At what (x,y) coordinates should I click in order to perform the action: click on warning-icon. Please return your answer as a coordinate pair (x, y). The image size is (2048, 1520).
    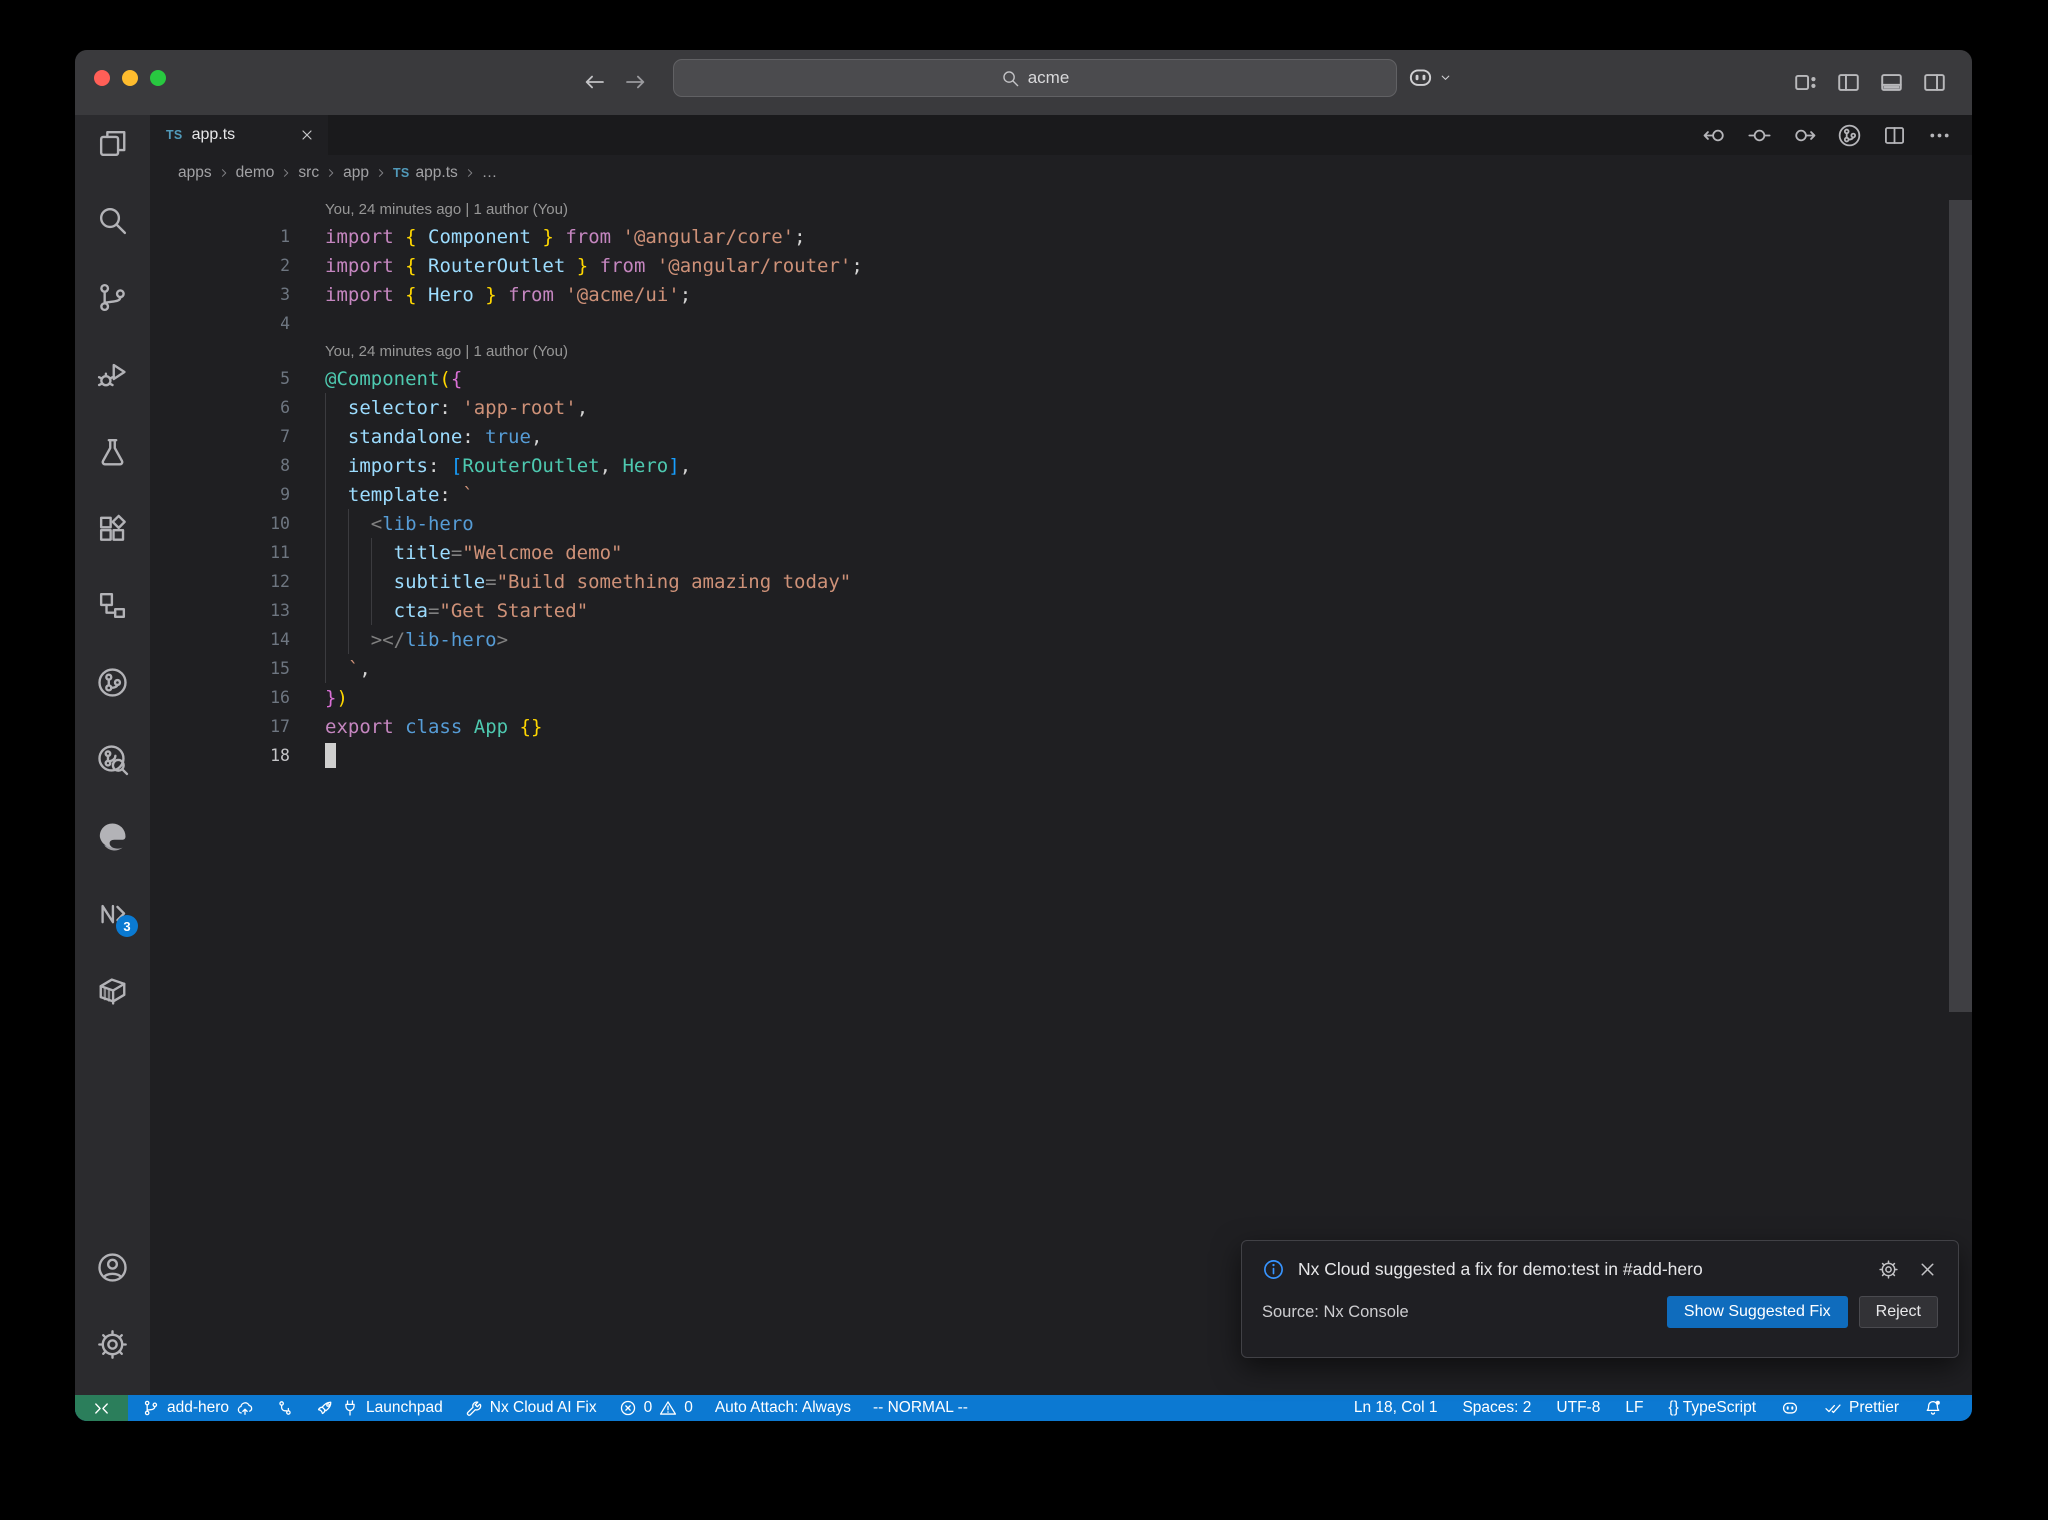
    Looking at the image, I should click on (668, 1408).